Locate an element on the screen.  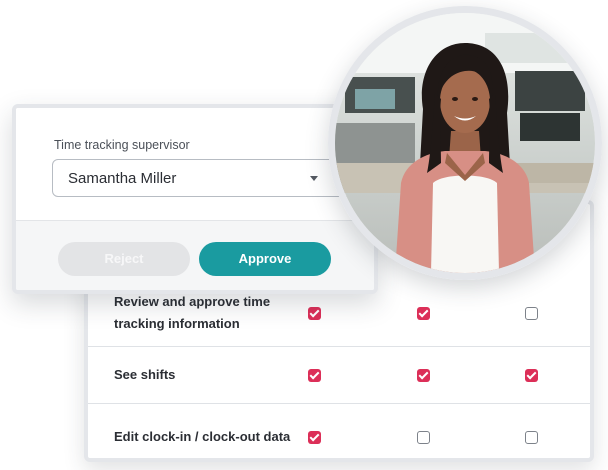
permission-row: See shifts is located at coordinates (339, 374).